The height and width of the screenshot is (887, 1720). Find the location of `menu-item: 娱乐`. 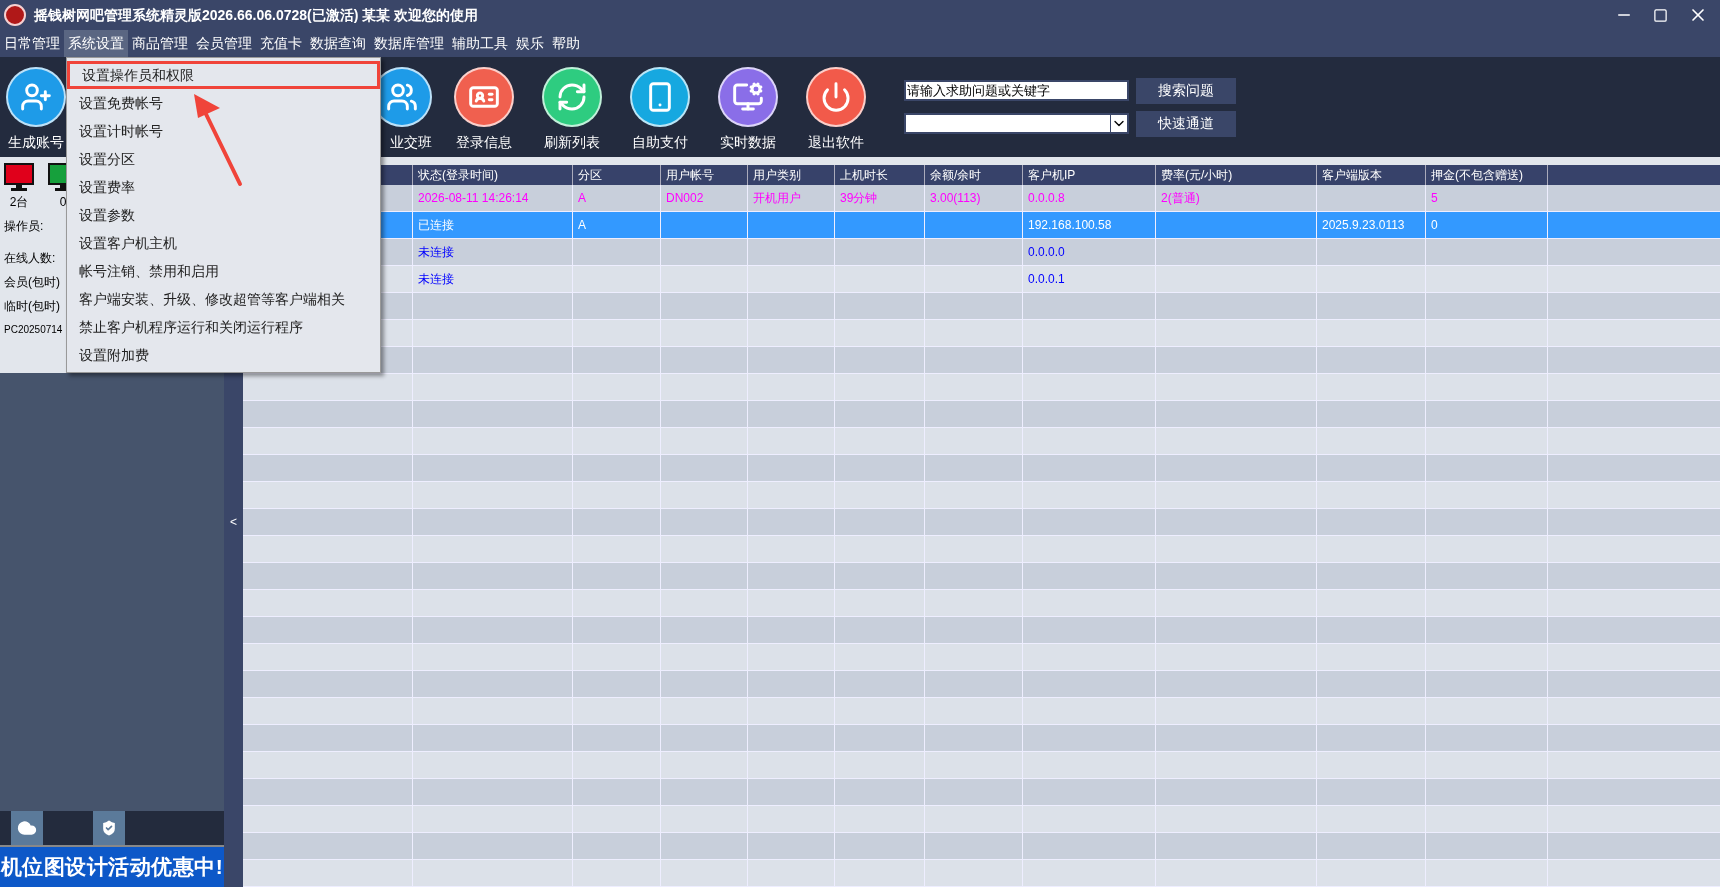

menu-item: 娱乐 is located at coordinates (530, 43).